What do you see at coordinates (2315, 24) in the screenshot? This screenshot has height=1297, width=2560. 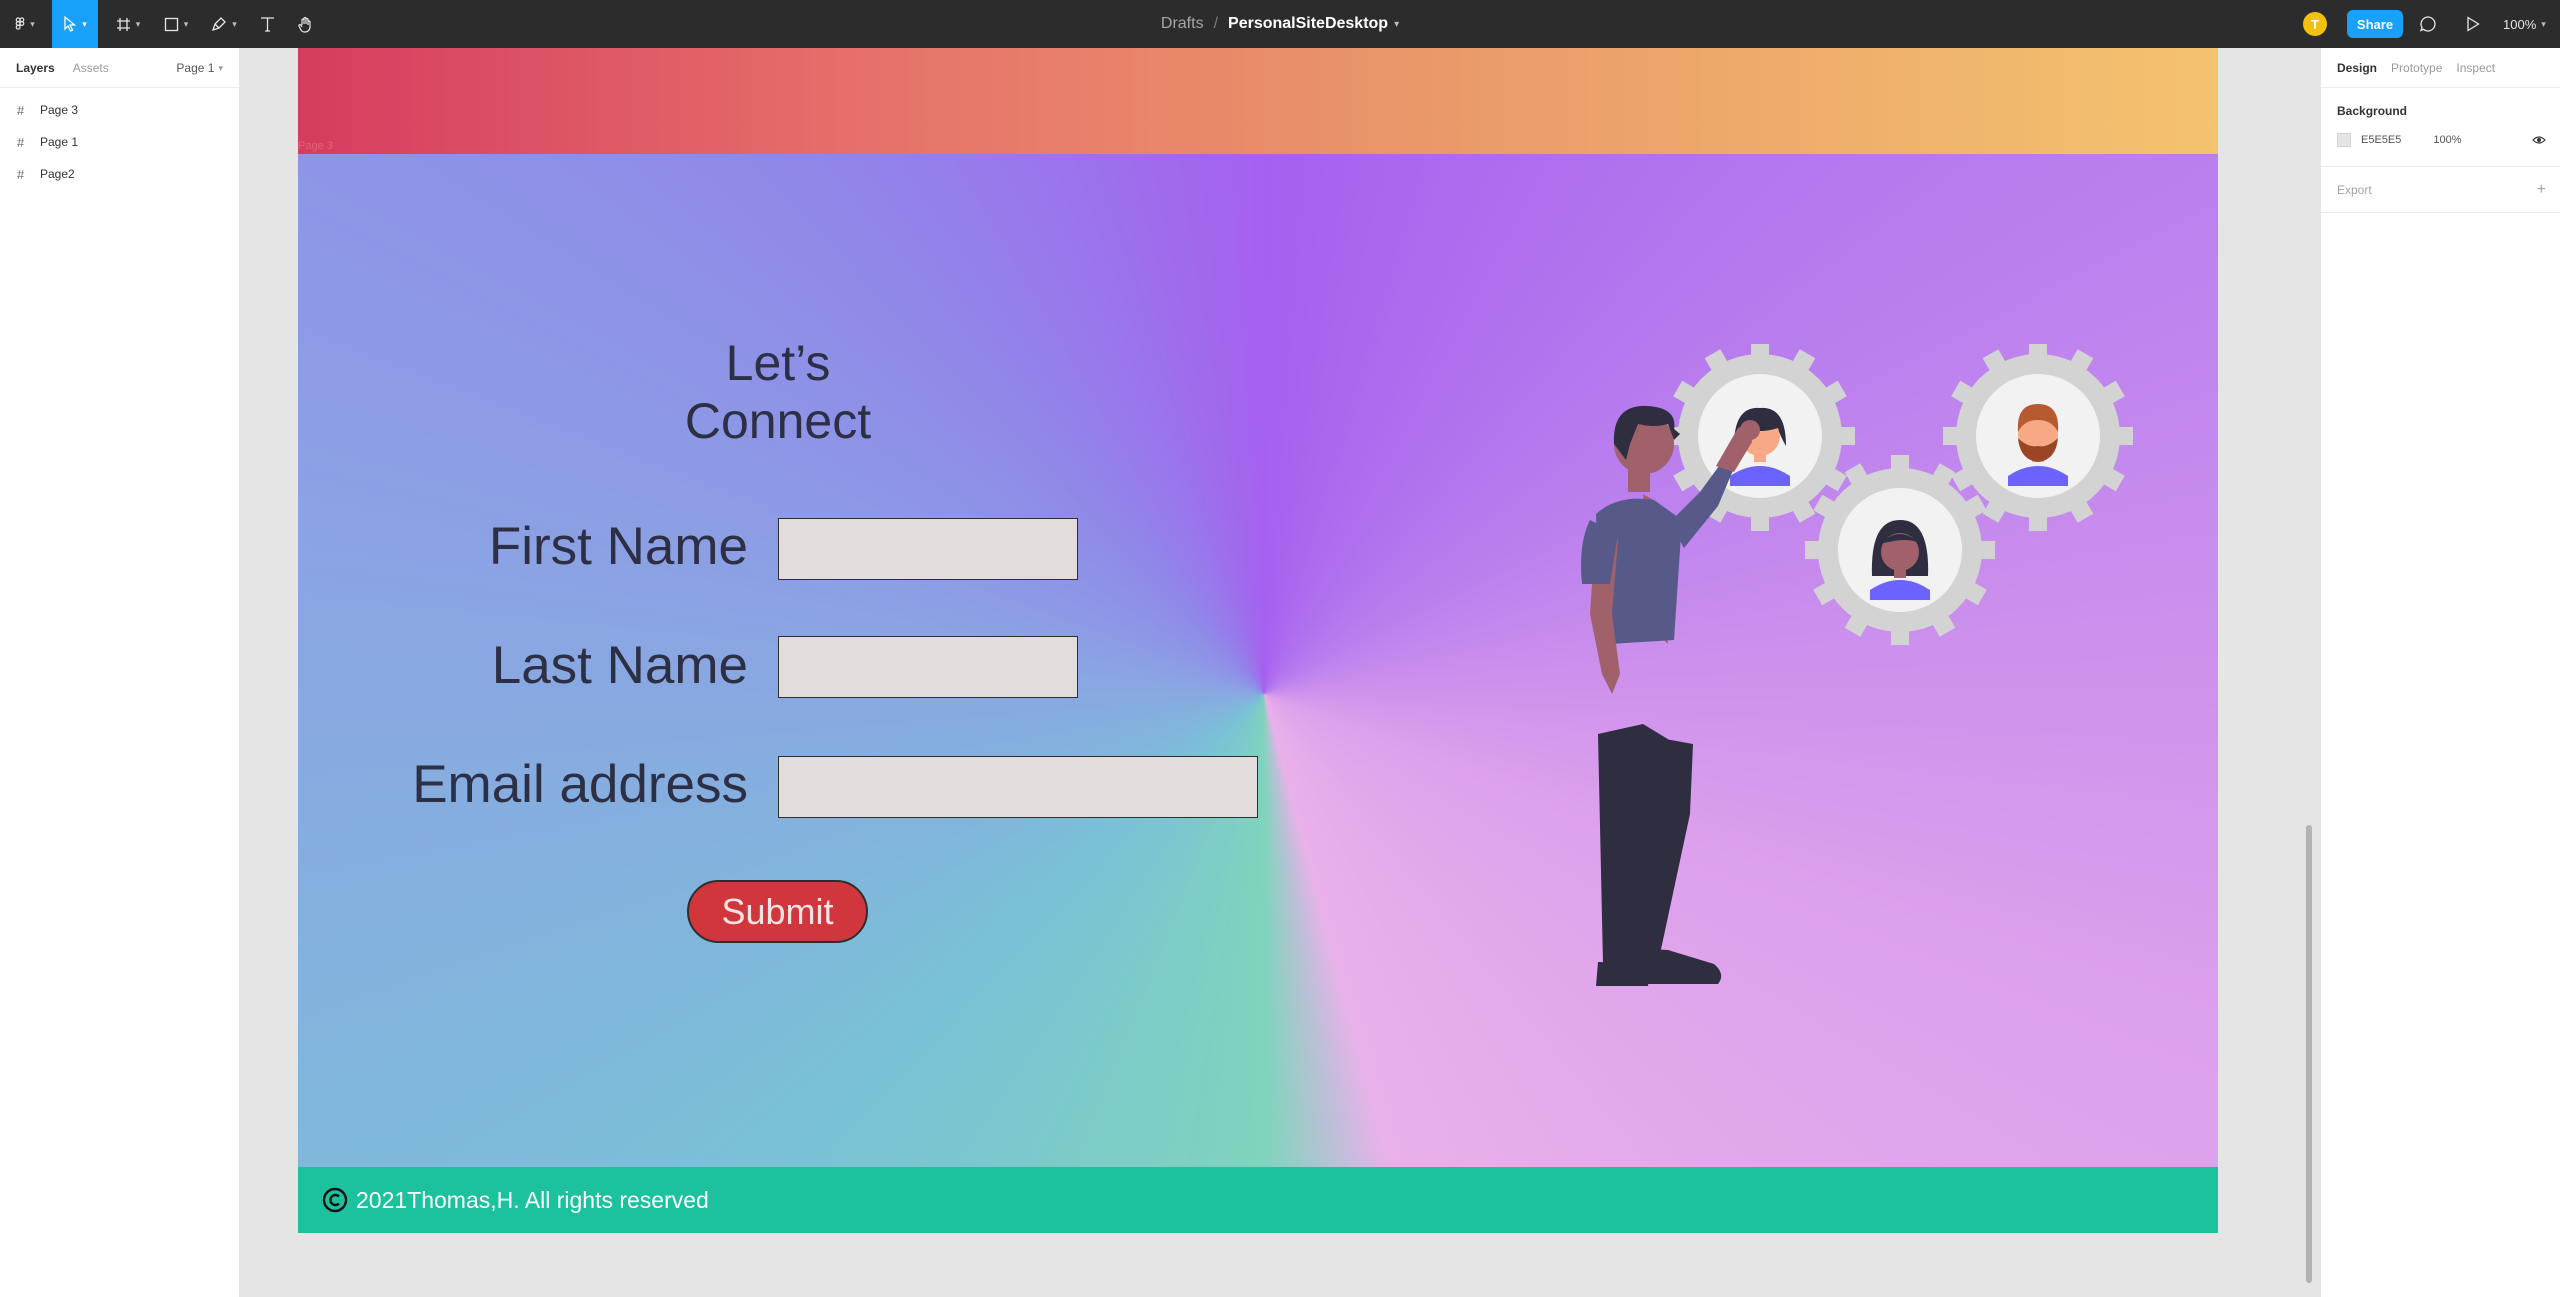 I see `avatar: T` at bounding box center [2315, 24].